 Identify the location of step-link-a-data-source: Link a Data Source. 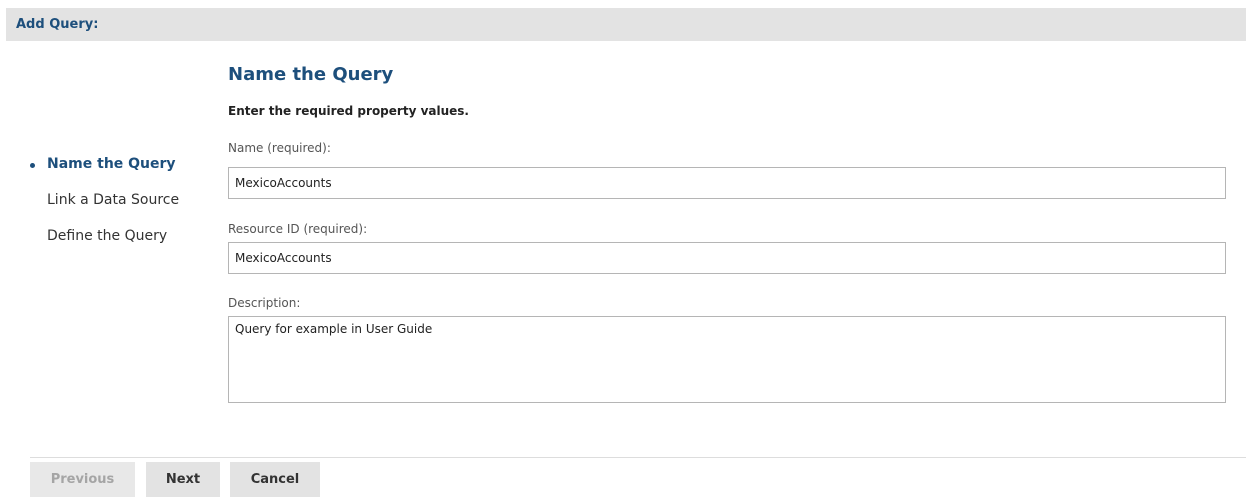
(120, 207).